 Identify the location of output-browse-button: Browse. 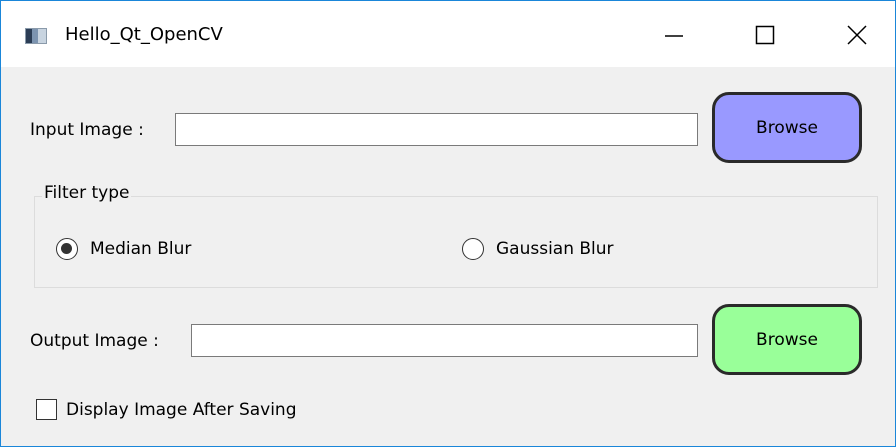
(787, 339).